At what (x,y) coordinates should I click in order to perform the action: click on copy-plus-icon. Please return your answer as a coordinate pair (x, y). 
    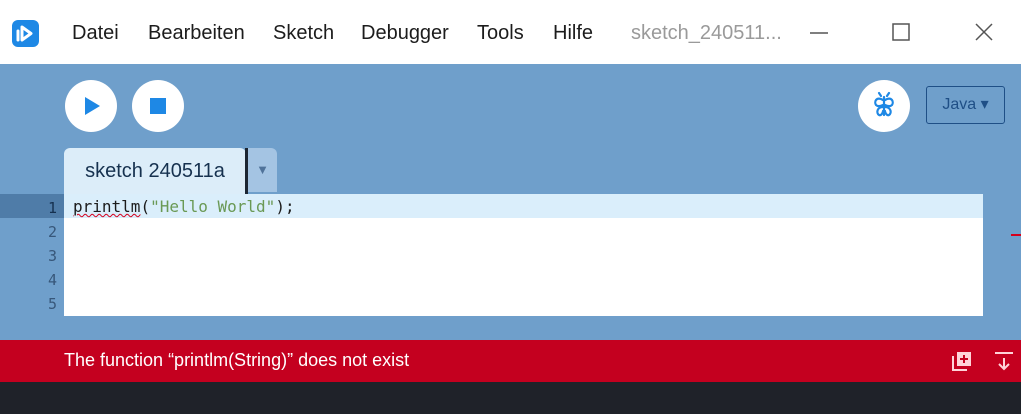
    Looking at the image, I should click on (961, 361).